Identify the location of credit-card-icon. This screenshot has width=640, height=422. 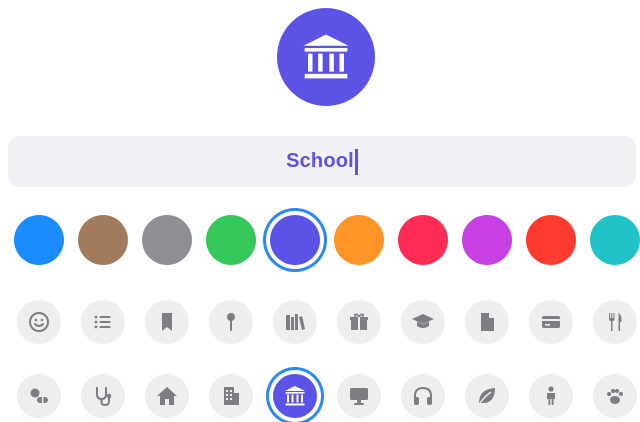
(551, 322).